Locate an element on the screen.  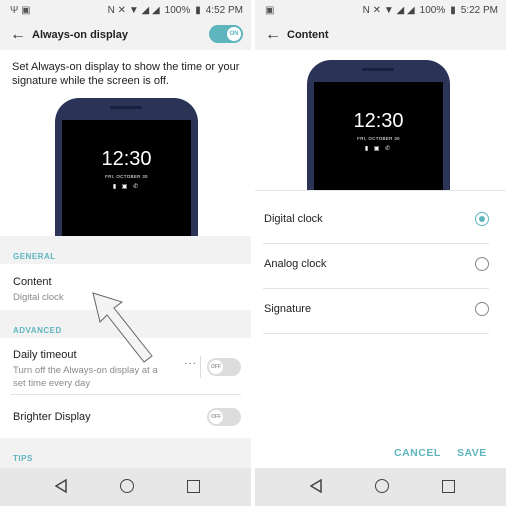
option-signature: Signature is located at coordinates (380, 310).